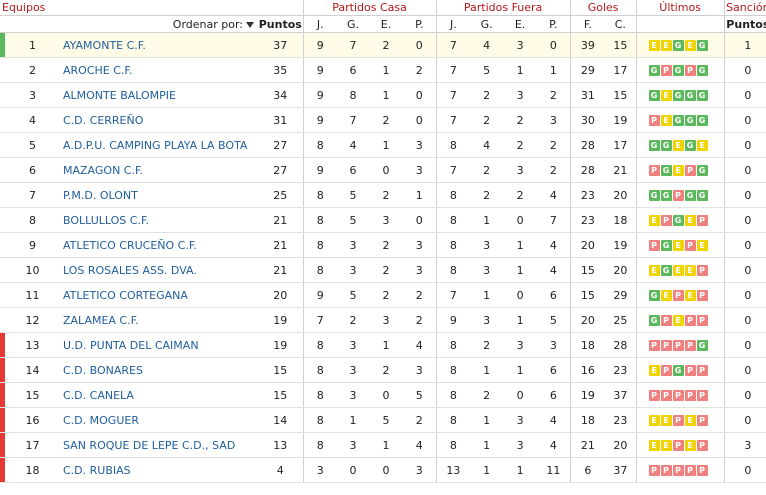  I want to click on header-casa-j: J., so click(320, 24).